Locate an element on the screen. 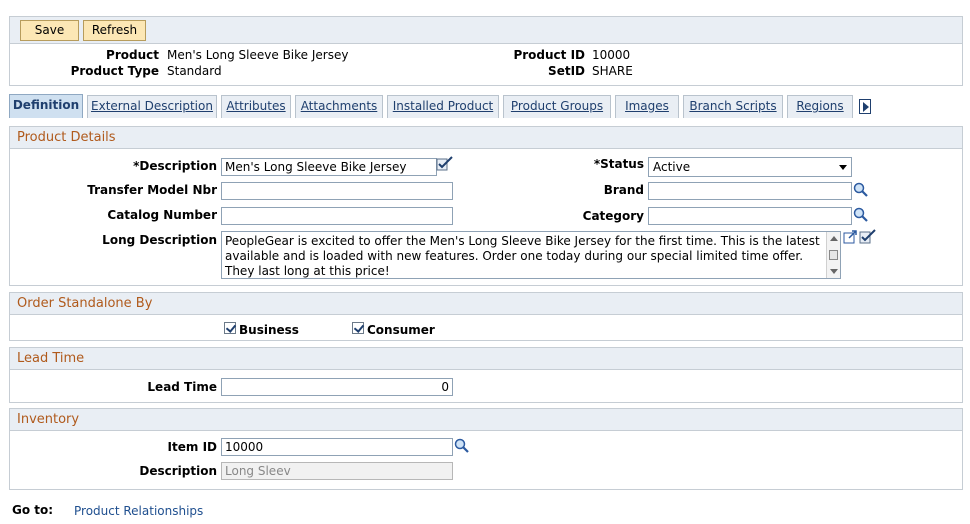  brand-lookup-search-icon is located at coordinates (861, 190).